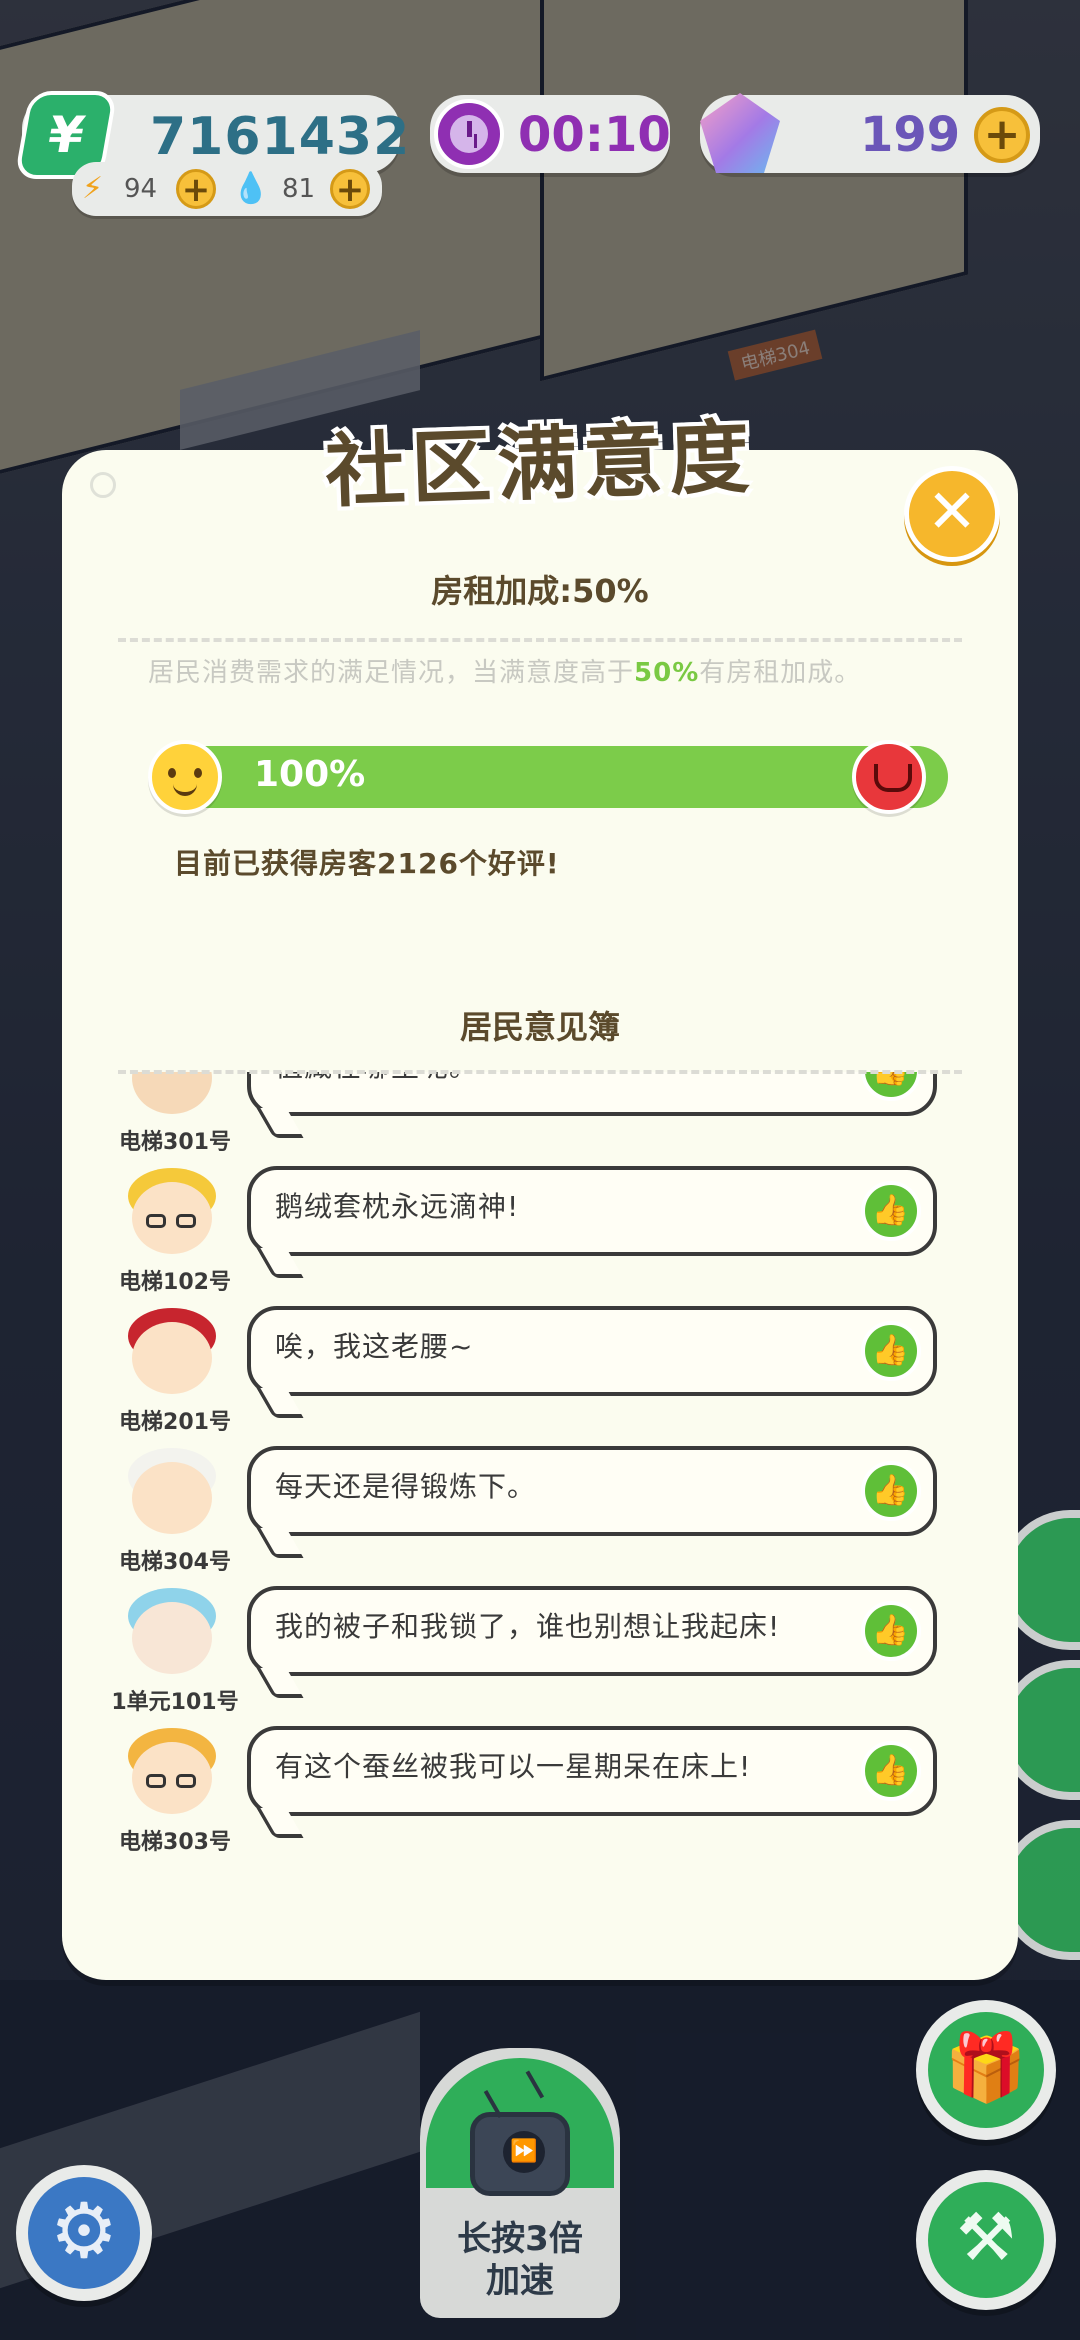 This screenshot has width=1080, height=2340. I want to click on speed-up-line1: 长按3倍, so click(520, 2239).